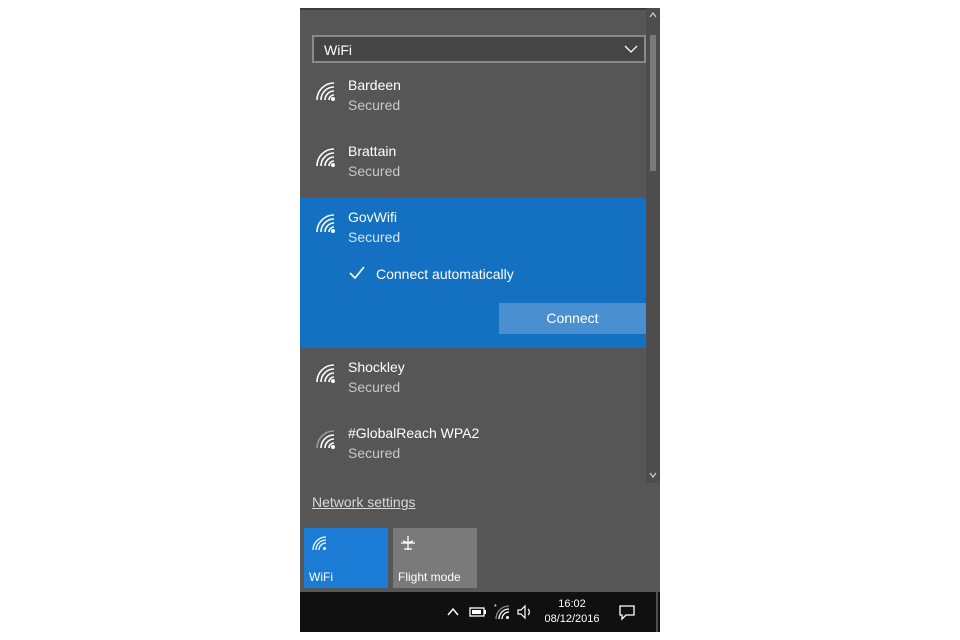 The image size is (960, 640). I want to click on network-name: Brattain, so click(372, 151).